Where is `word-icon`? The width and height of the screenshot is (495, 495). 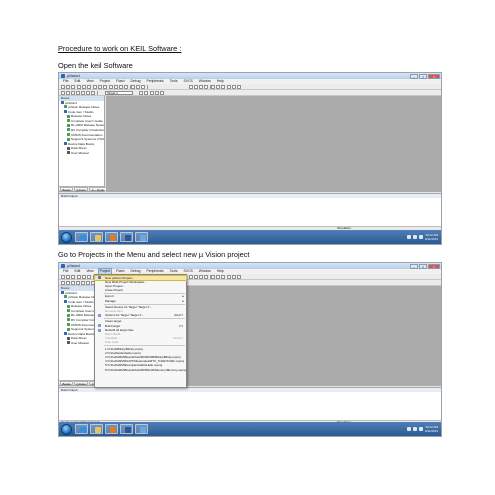
word-icon is located at coordinates (127, 238).